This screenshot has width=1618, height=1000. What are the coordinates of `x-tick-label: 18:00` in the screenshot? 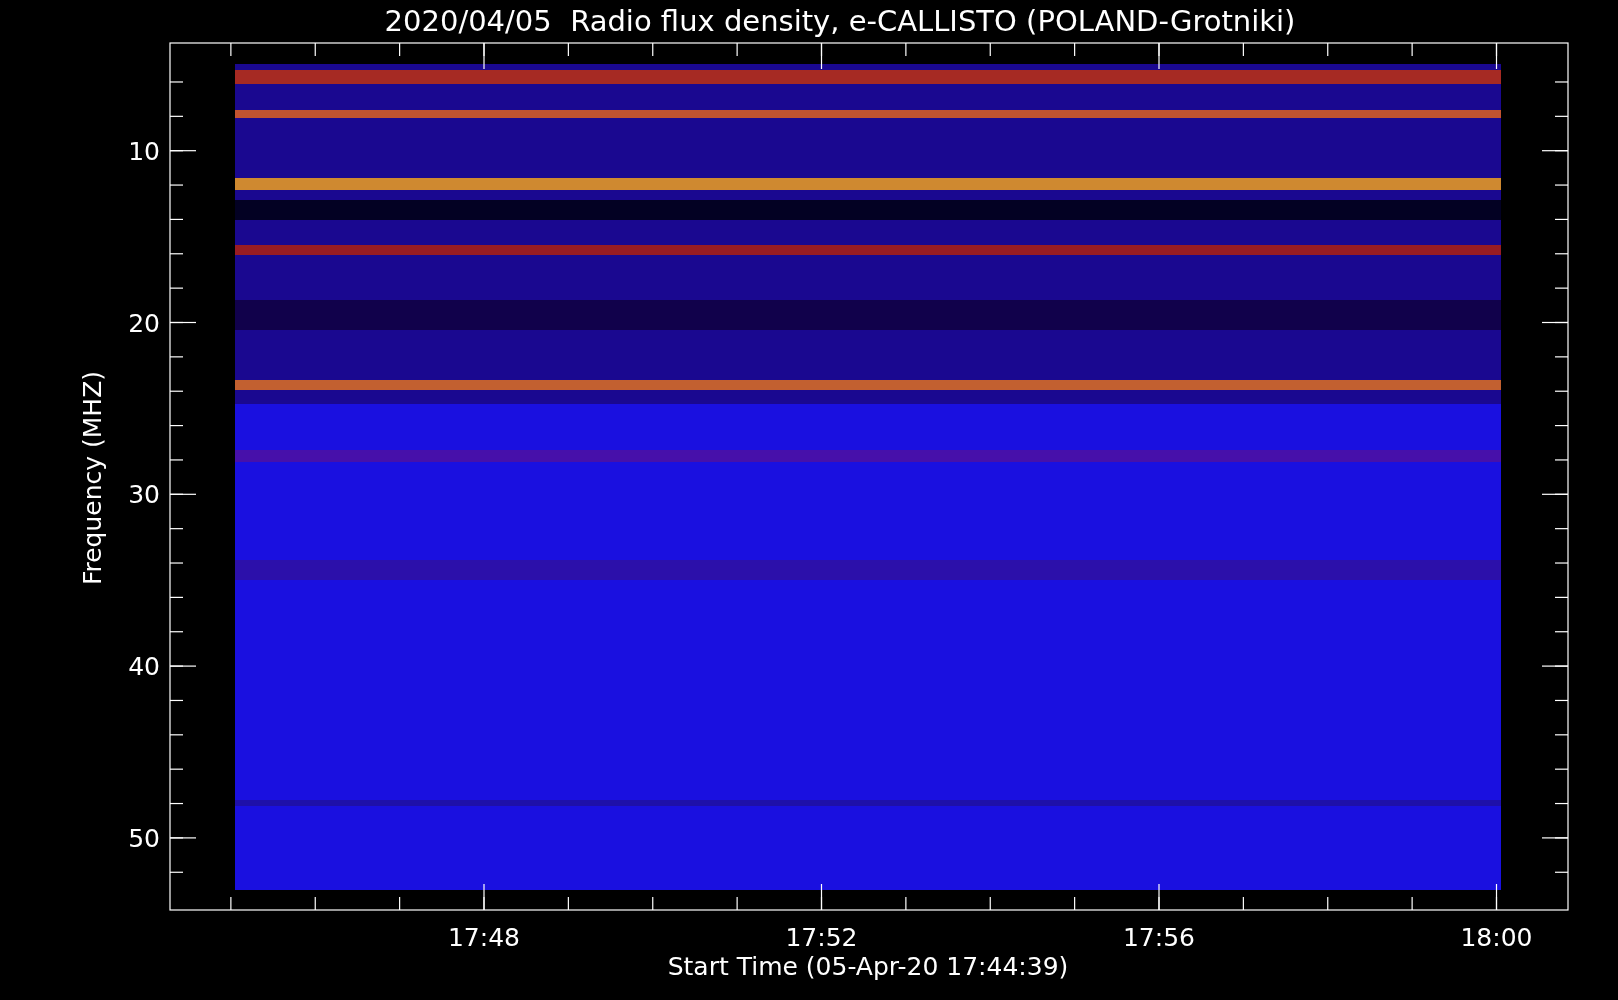 It's located at (1496, 937).